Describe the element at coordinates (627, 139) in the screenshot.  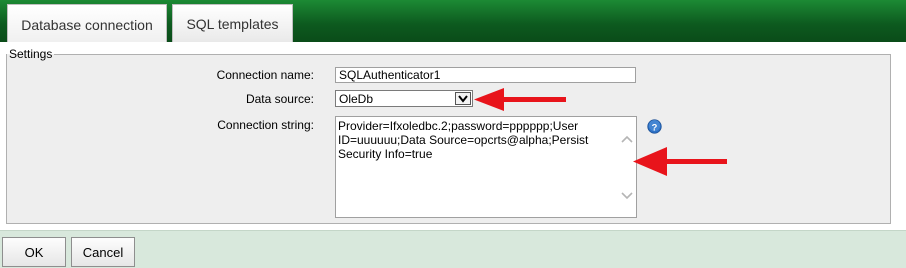
I see `scroll-up-icon` at that location.